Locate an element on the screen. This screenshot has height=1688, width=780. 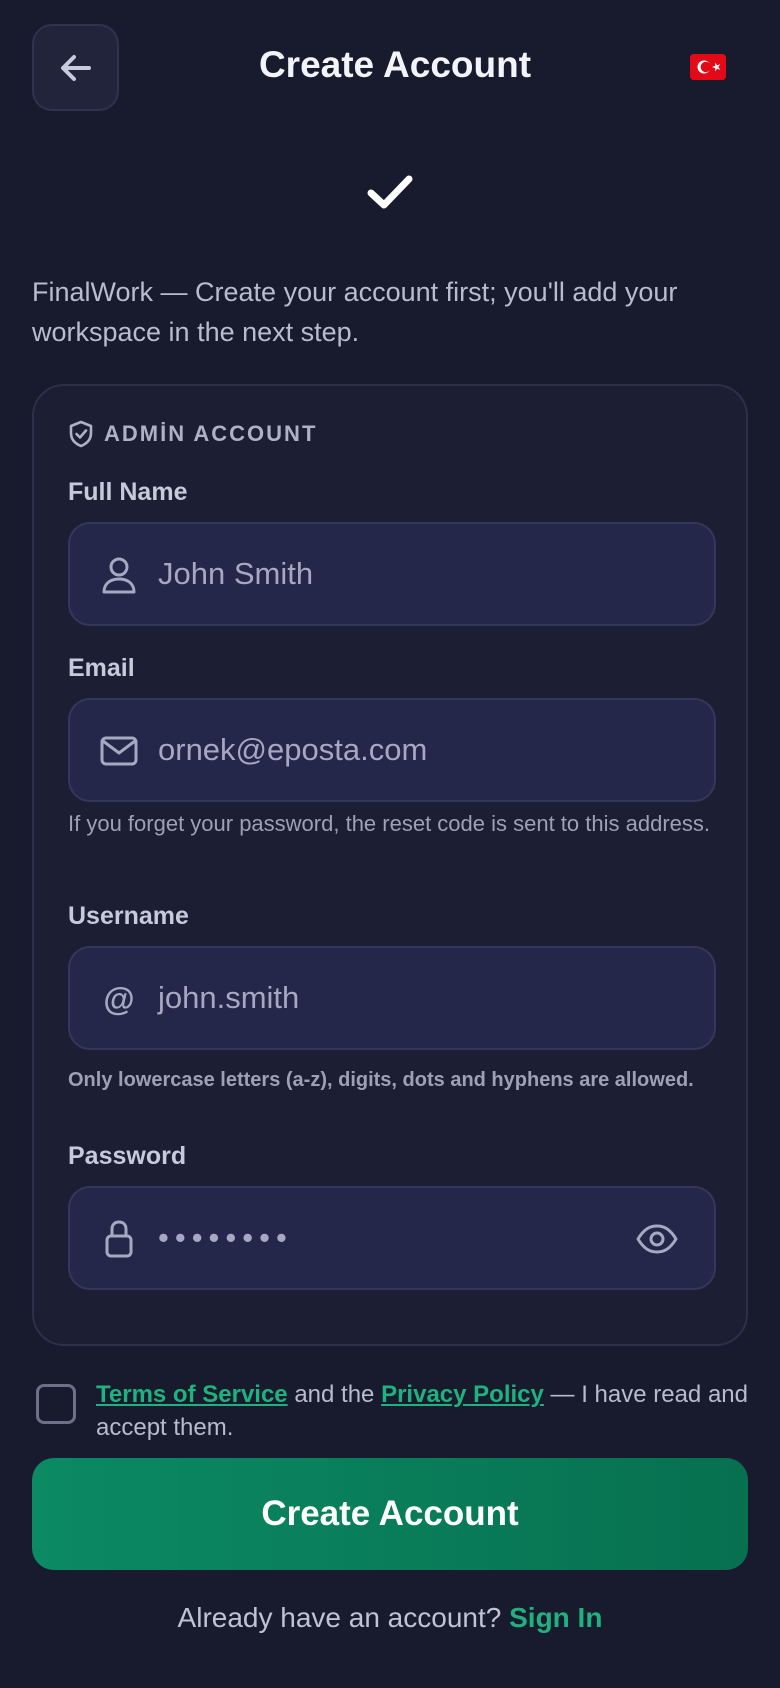
email-placeholder: ornek@eposta.com is located at coordinates (293, 749).